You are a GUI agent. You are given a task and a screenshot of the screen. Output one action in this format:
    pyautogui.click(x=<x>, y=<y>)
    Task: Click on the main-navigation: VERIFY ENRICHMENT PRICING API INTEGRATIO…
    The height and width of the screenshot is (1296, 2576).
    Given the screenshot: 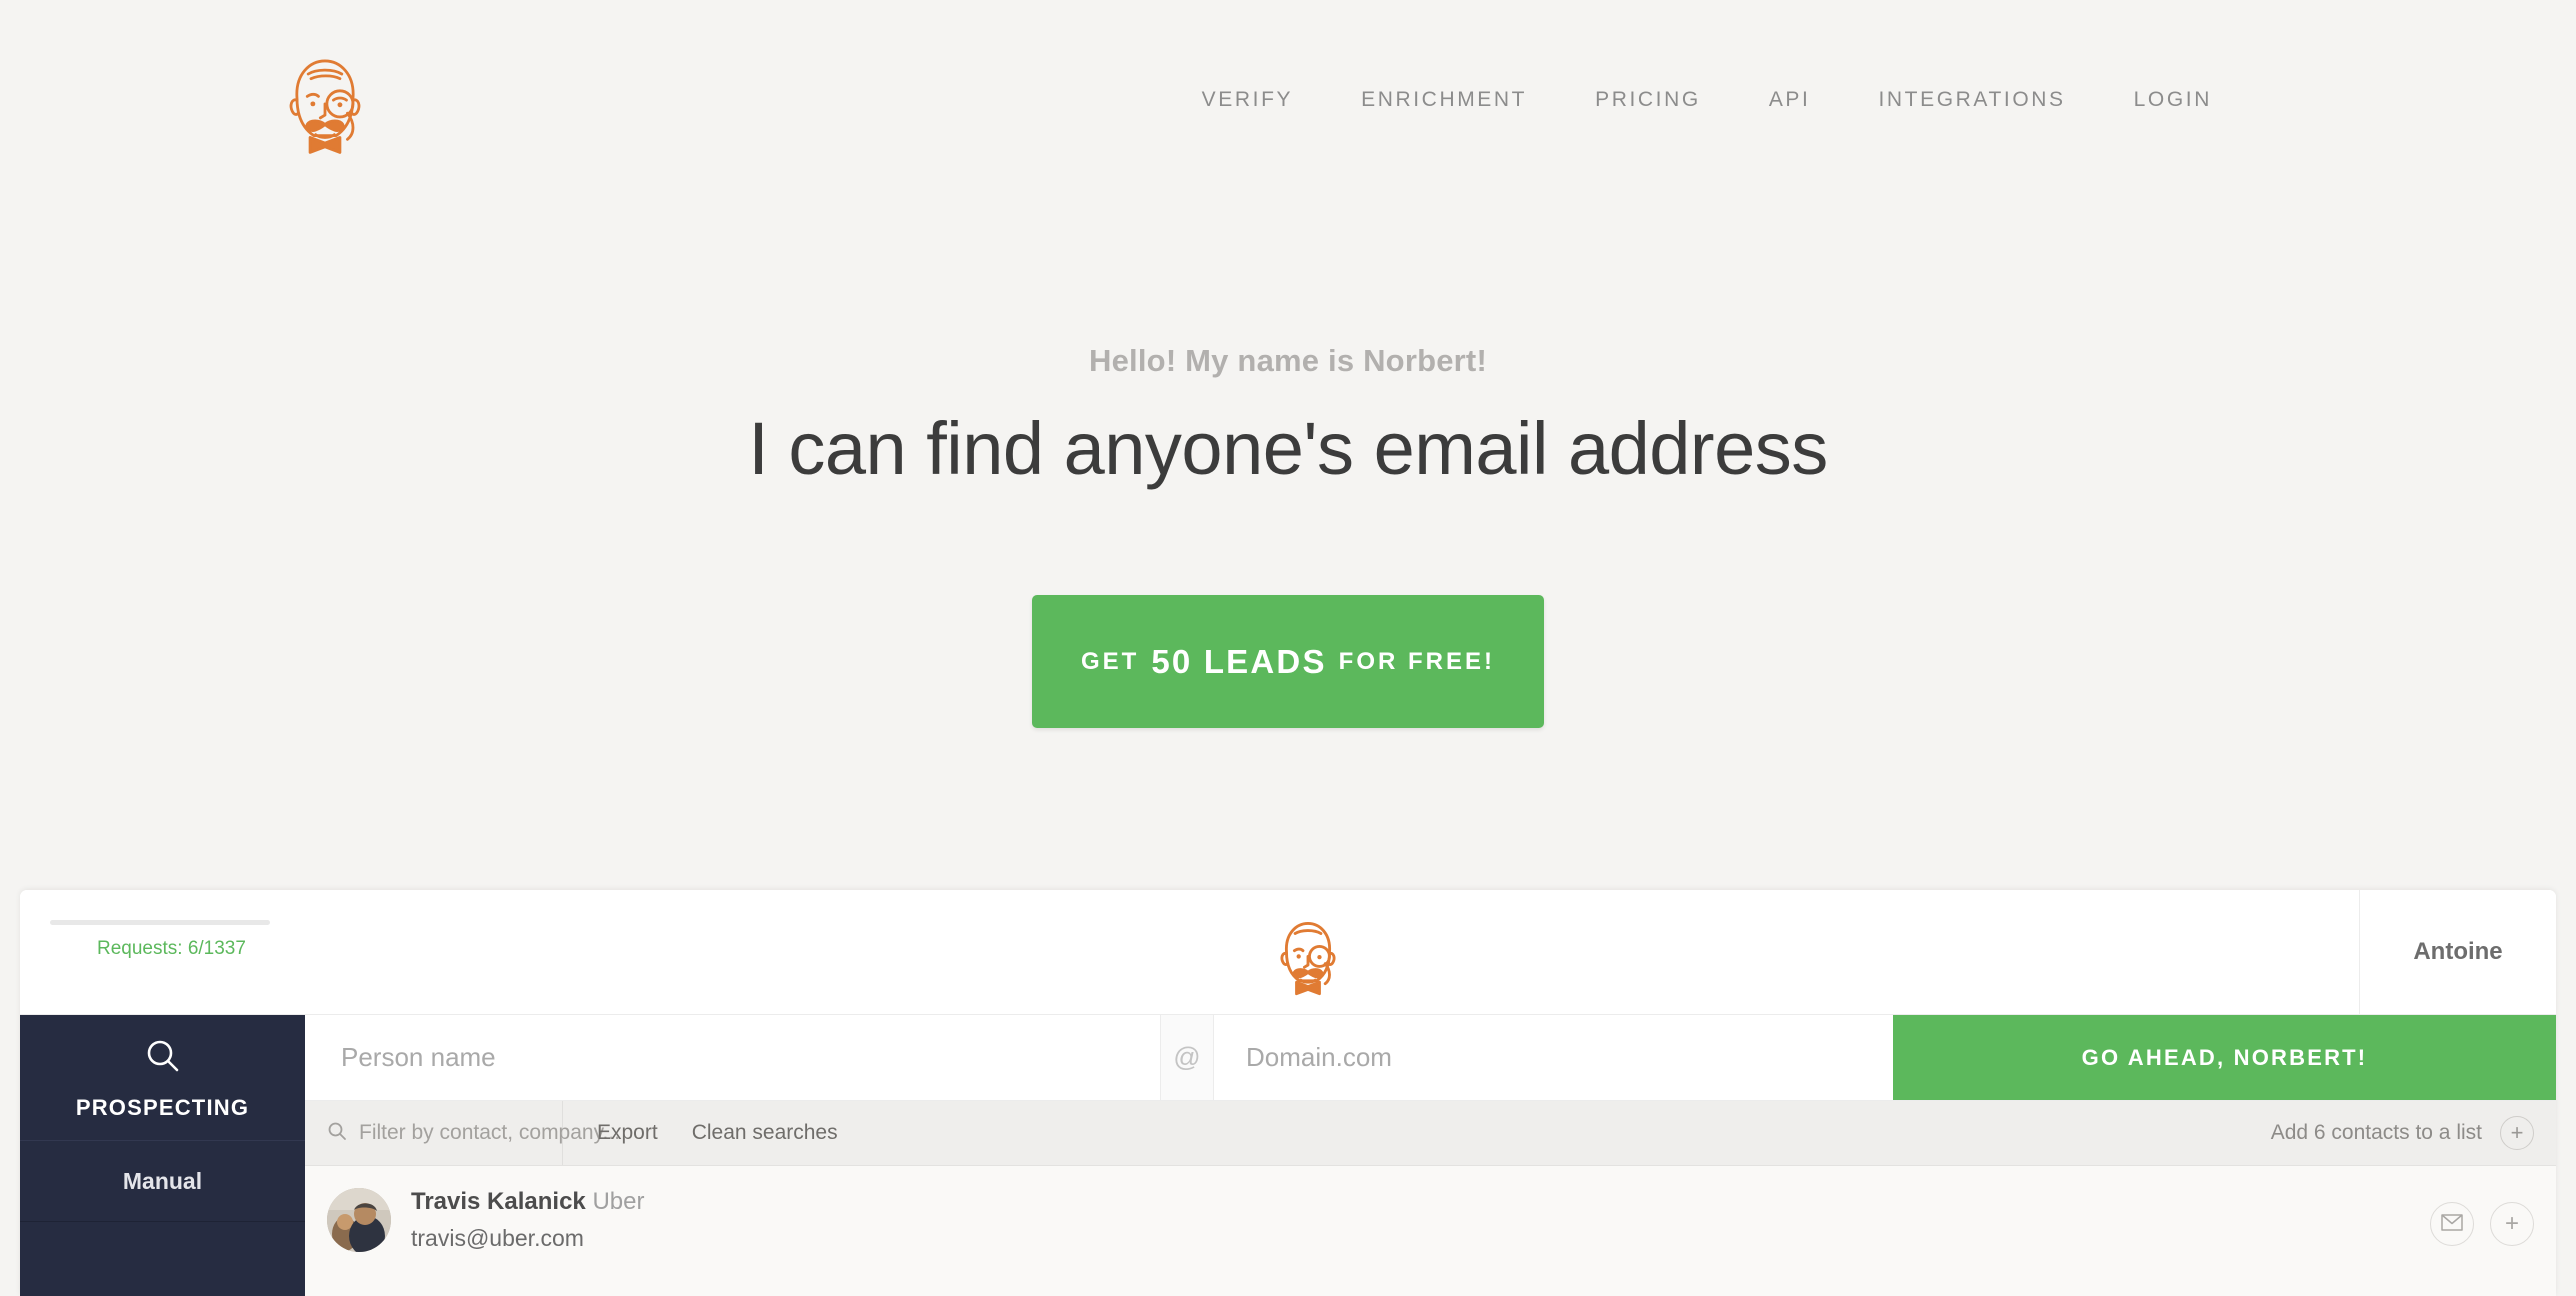 What is the action you would take?
    pyautogui.click(x=1707, y=100)
    